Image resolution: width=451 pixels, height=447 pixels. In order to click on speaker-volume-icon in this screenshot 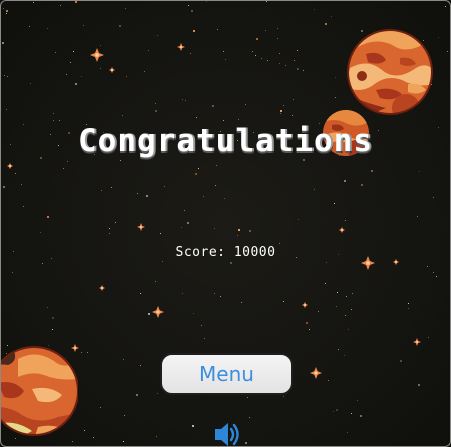, I will do `click(227, 433)`.